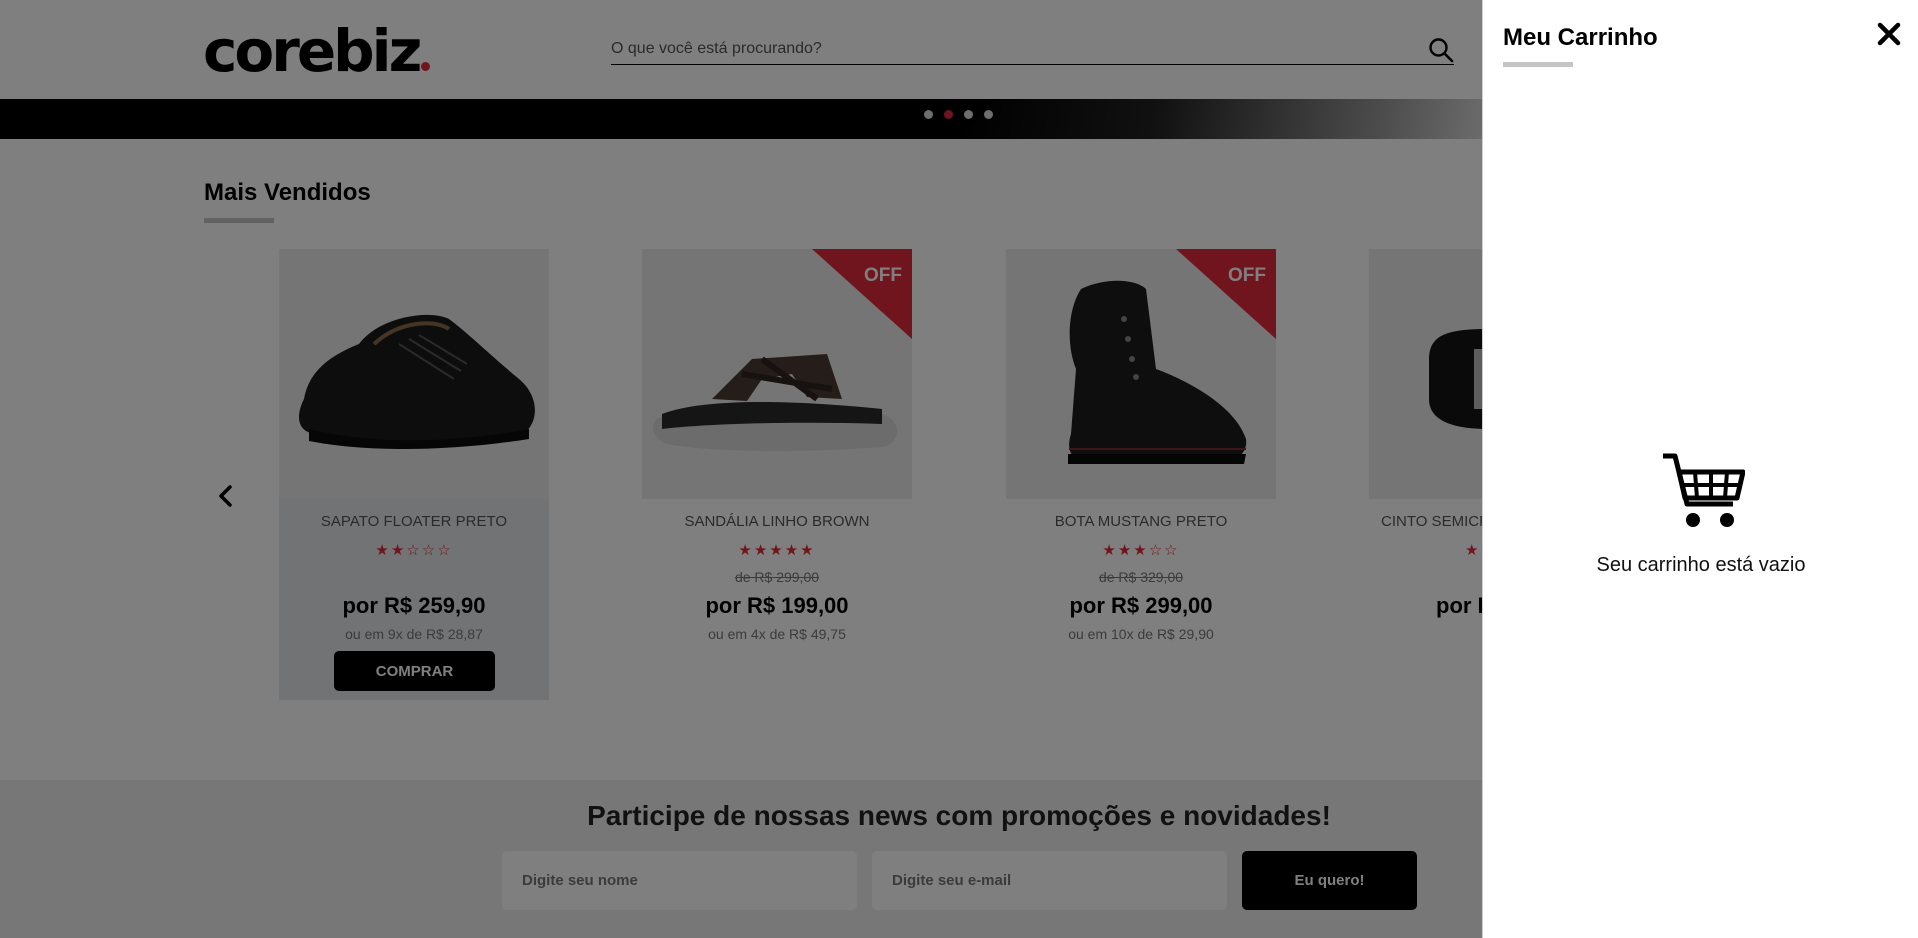  What do you see at coordinates (1704, 490) in the screenshot?
I see `shopping-cart-icon` at bounding box center [1704, 490].